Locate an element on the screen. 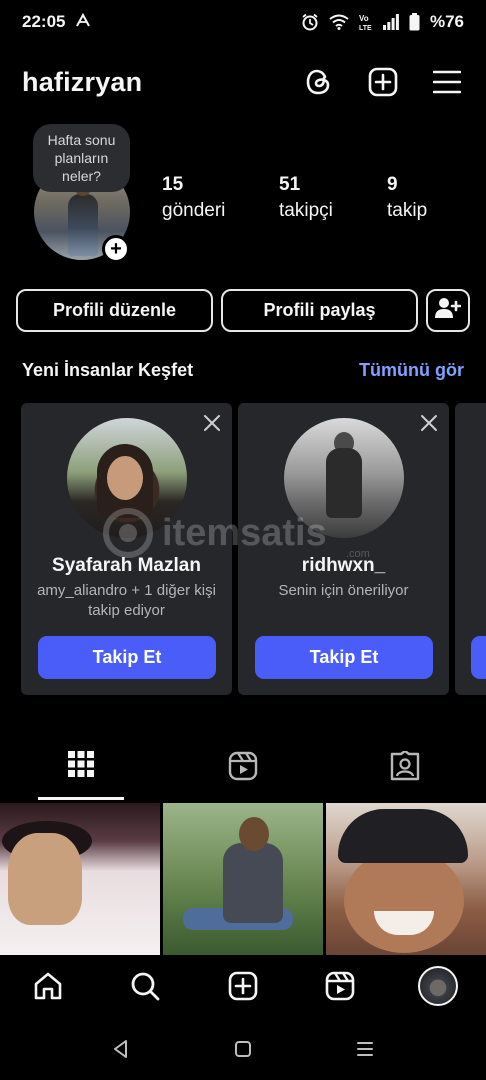 Image resolution: width=486 pixels, height=1080 pixels. profile-stats: 15 gönderi 51 takipçi 9 takip is located at coordinates (317, 198).